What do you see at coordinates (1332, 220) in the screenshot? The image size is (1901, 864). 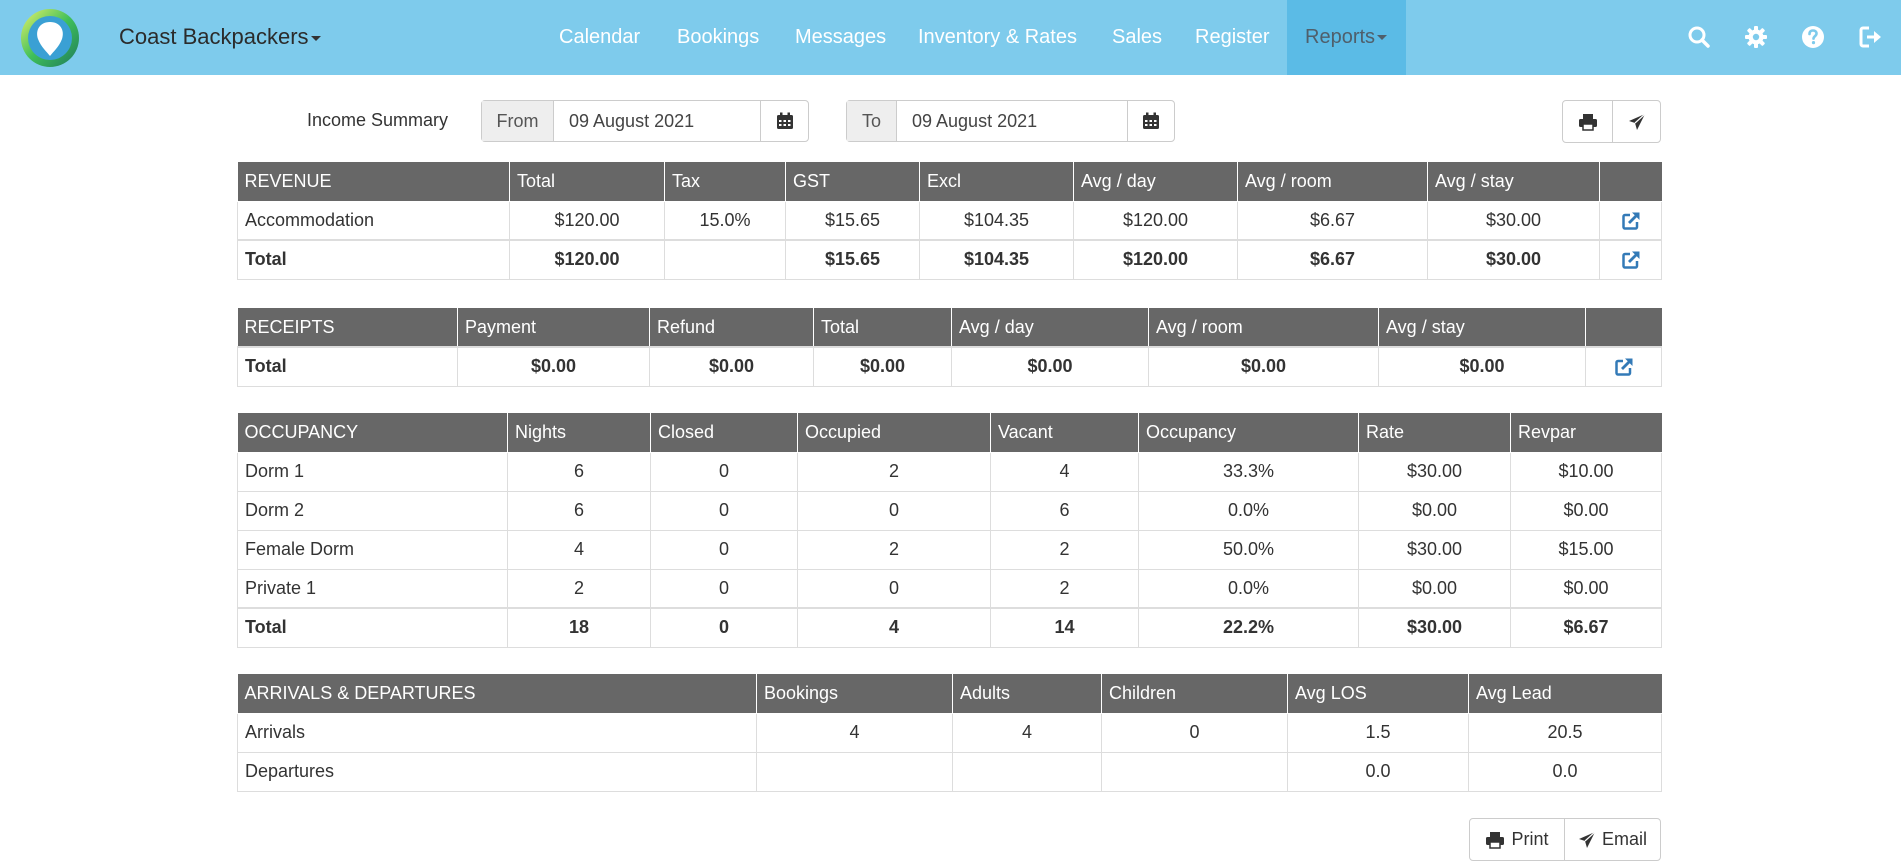 I see `table-cell: $6.67` at bounding box center [1332, 220].